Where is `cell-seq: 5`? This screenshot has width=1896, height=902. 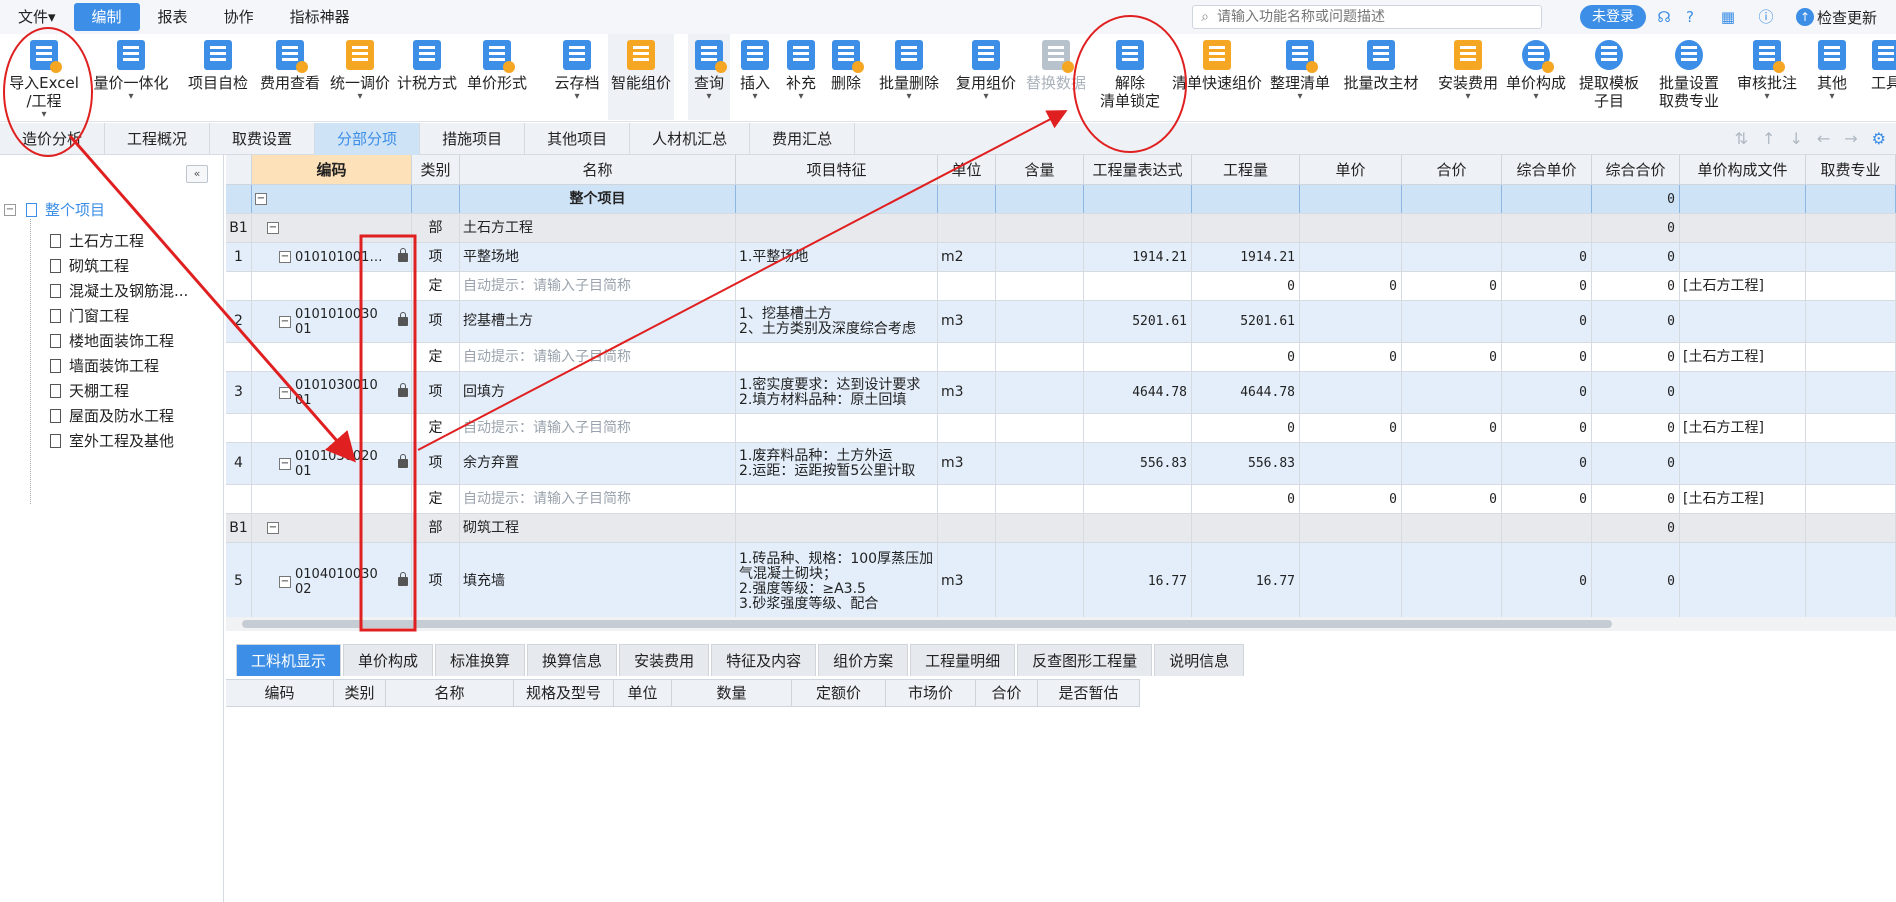
cell-seq: 5 is located at coordinates (239, 580).